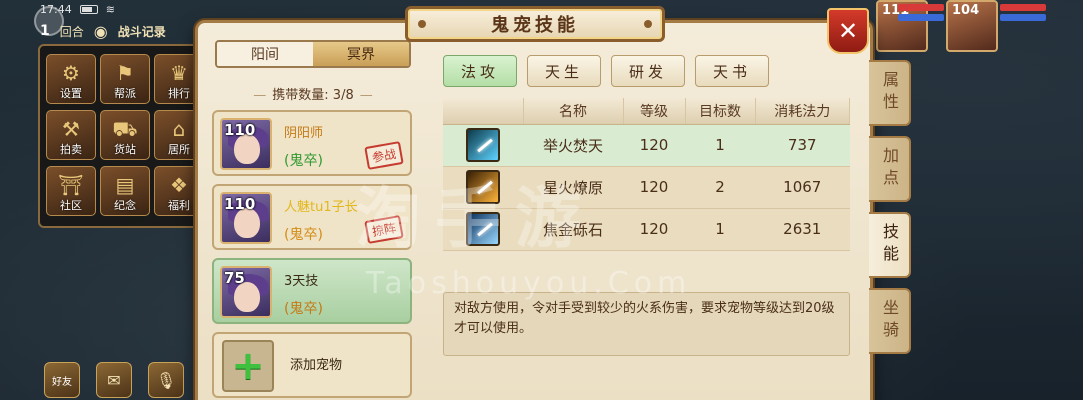 The image size is (1083, 400). I want to click on table-row: 星火燎原 120 2 1067, so click(646, 187).